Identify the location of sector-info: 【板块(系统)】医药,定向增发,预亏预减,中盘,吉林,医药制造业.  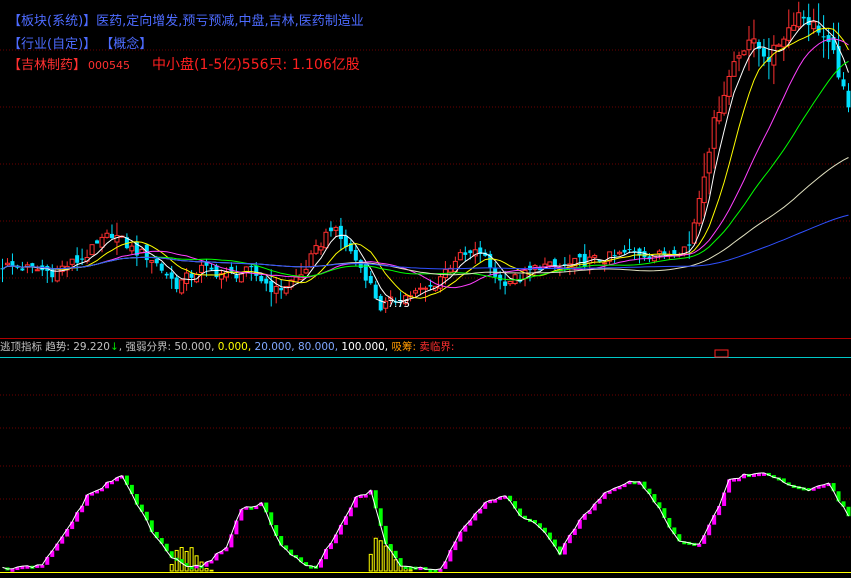
(186, 21).